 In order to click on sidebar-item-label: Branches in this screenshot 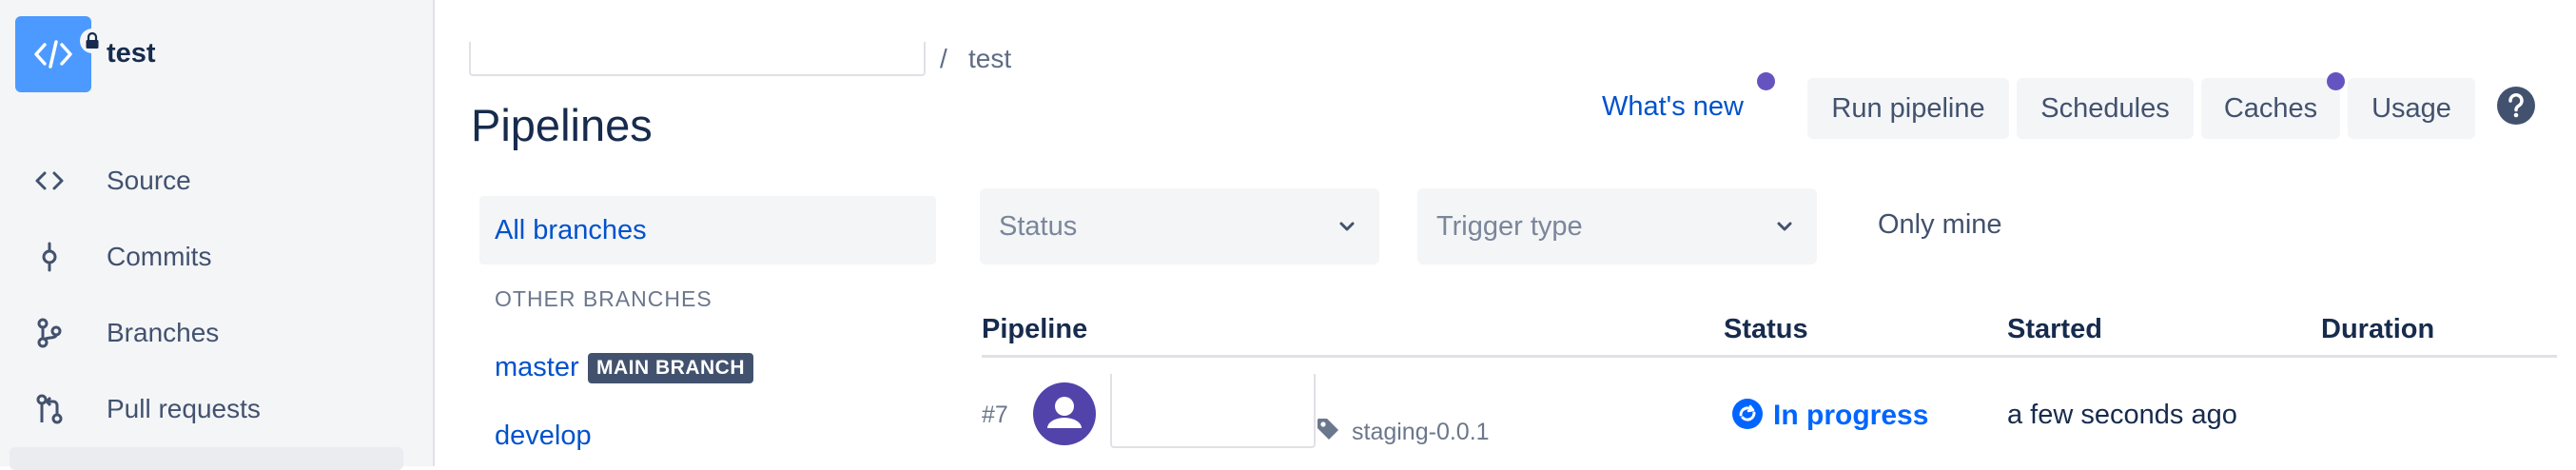, I will do `click(163, 332)`.